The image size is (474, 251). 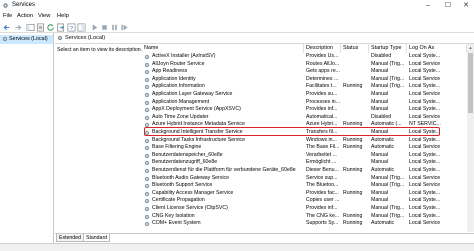 I want to click on service-startup-cell: Manual, so click(x=380, y=71).